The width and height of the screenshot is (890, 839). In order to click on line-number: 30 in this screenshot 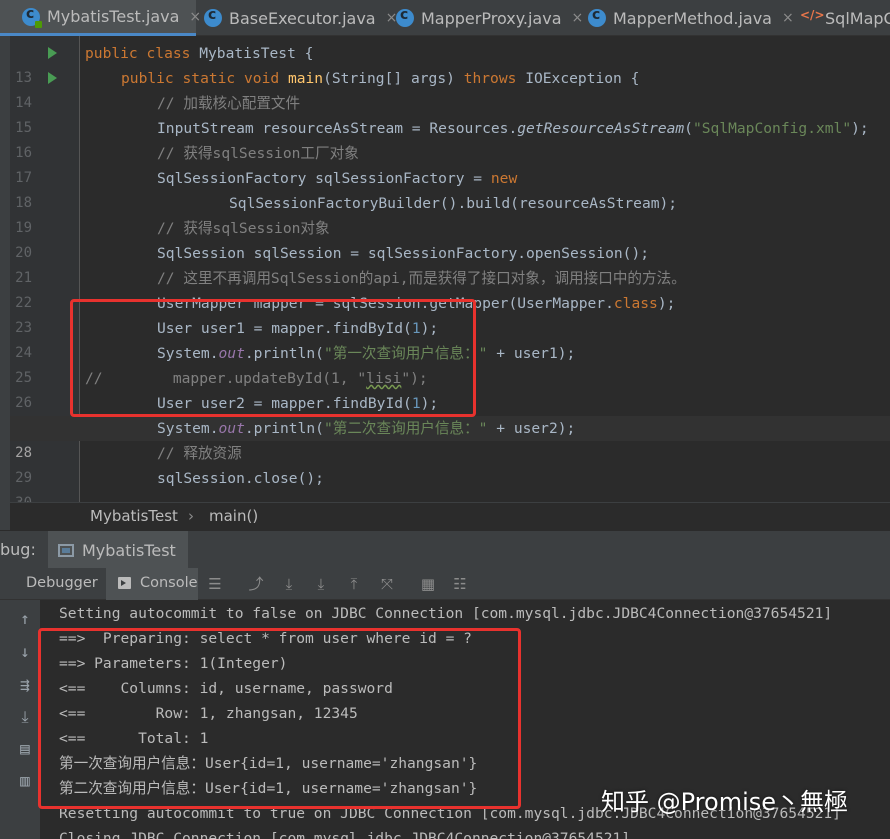, I will do `click(21, 496)`.